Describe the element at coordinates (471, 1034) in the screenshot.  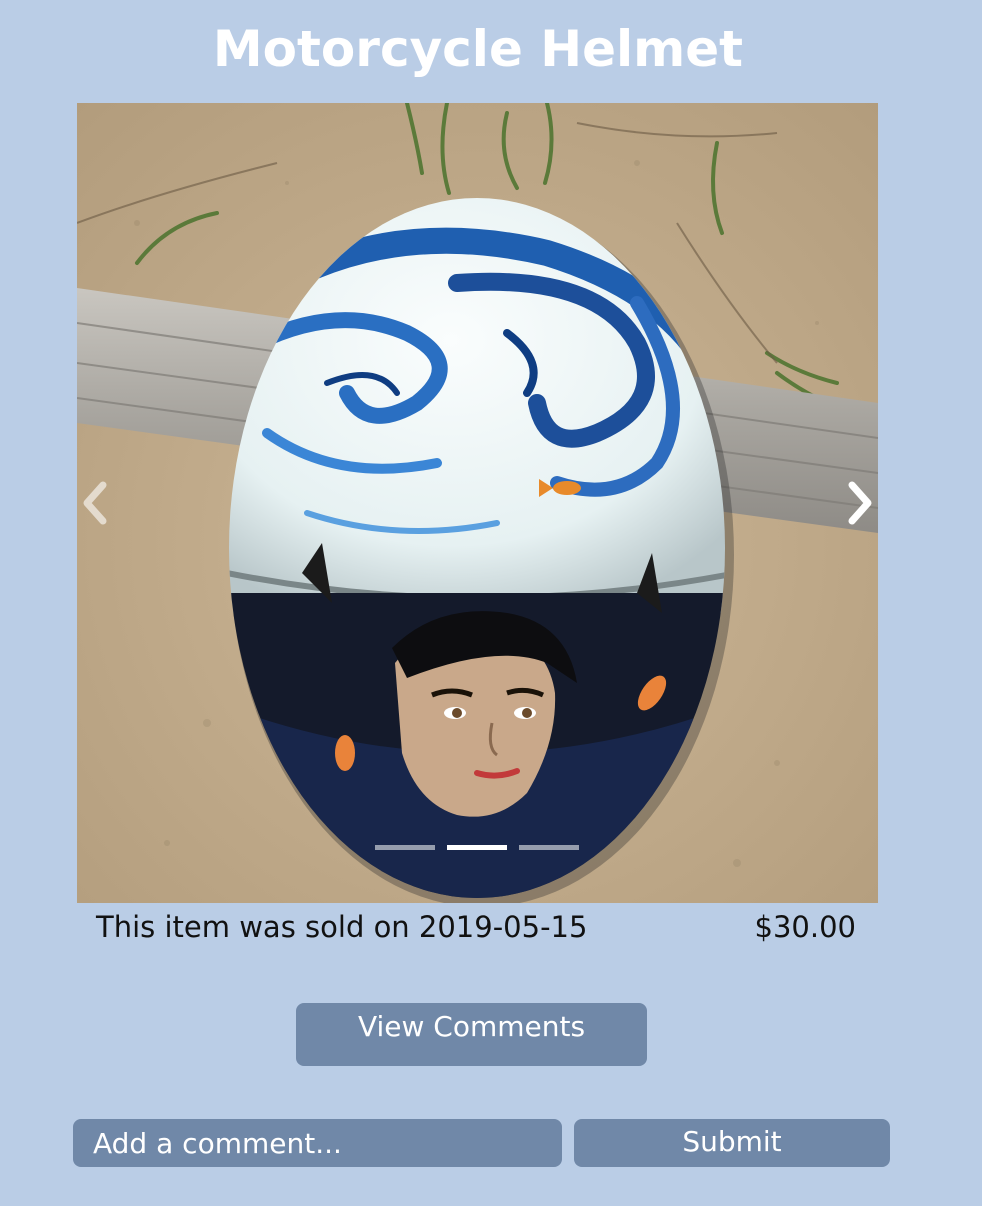
I see `view-comments-button: View Comments` at that location.